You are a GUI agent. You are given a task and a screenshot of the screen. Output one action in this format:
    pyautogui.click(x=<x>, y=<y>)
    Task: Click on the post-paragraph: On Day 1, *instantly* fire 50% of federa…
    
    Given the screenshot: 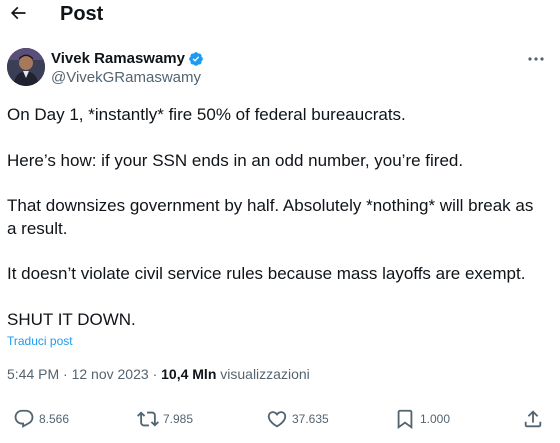 What is the action you would take?
    pyautogui.click(x=206, y=114)
    